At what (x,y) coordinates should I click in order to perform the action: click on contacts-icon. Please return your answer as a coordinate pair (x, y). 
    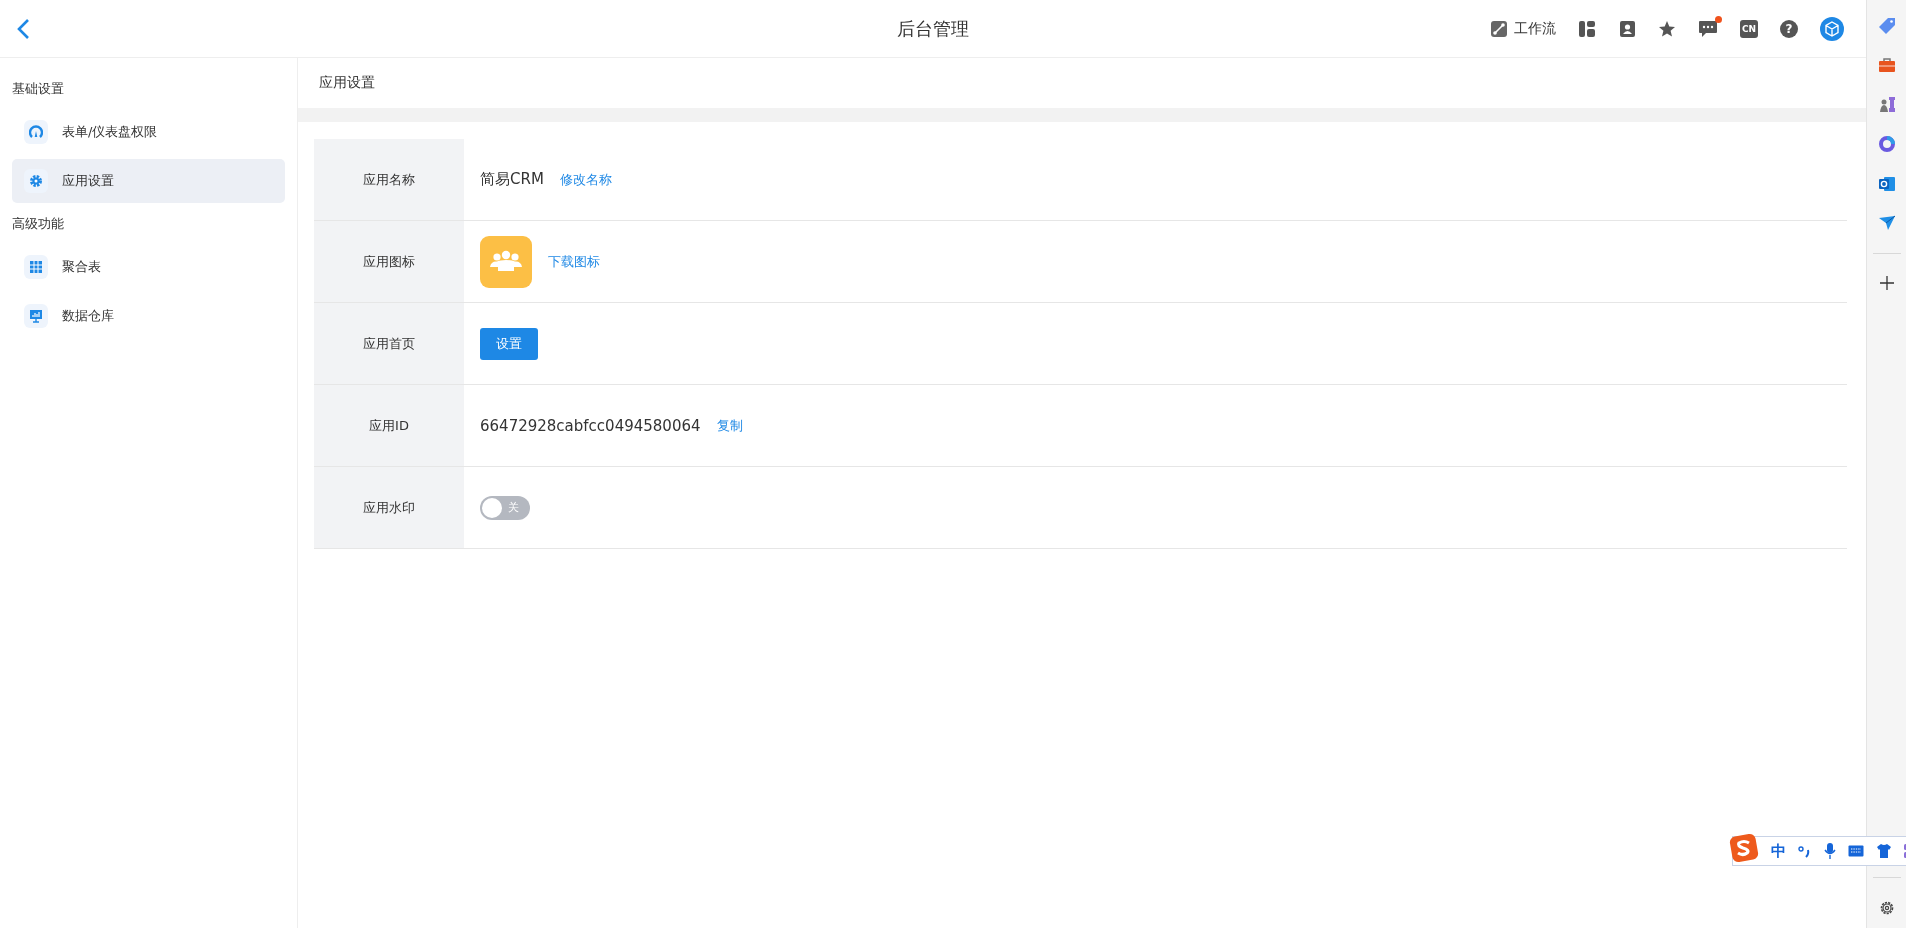
    Looking at the image, I should click on (1627, 28).